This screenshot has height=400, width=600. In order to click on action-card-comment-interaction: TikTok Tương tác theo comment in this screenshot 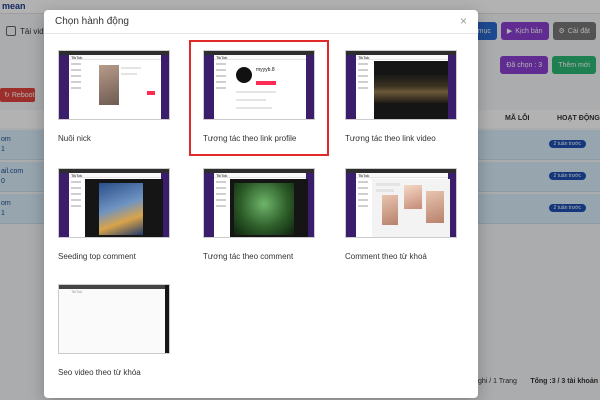, I will do `click(259, 216)`.